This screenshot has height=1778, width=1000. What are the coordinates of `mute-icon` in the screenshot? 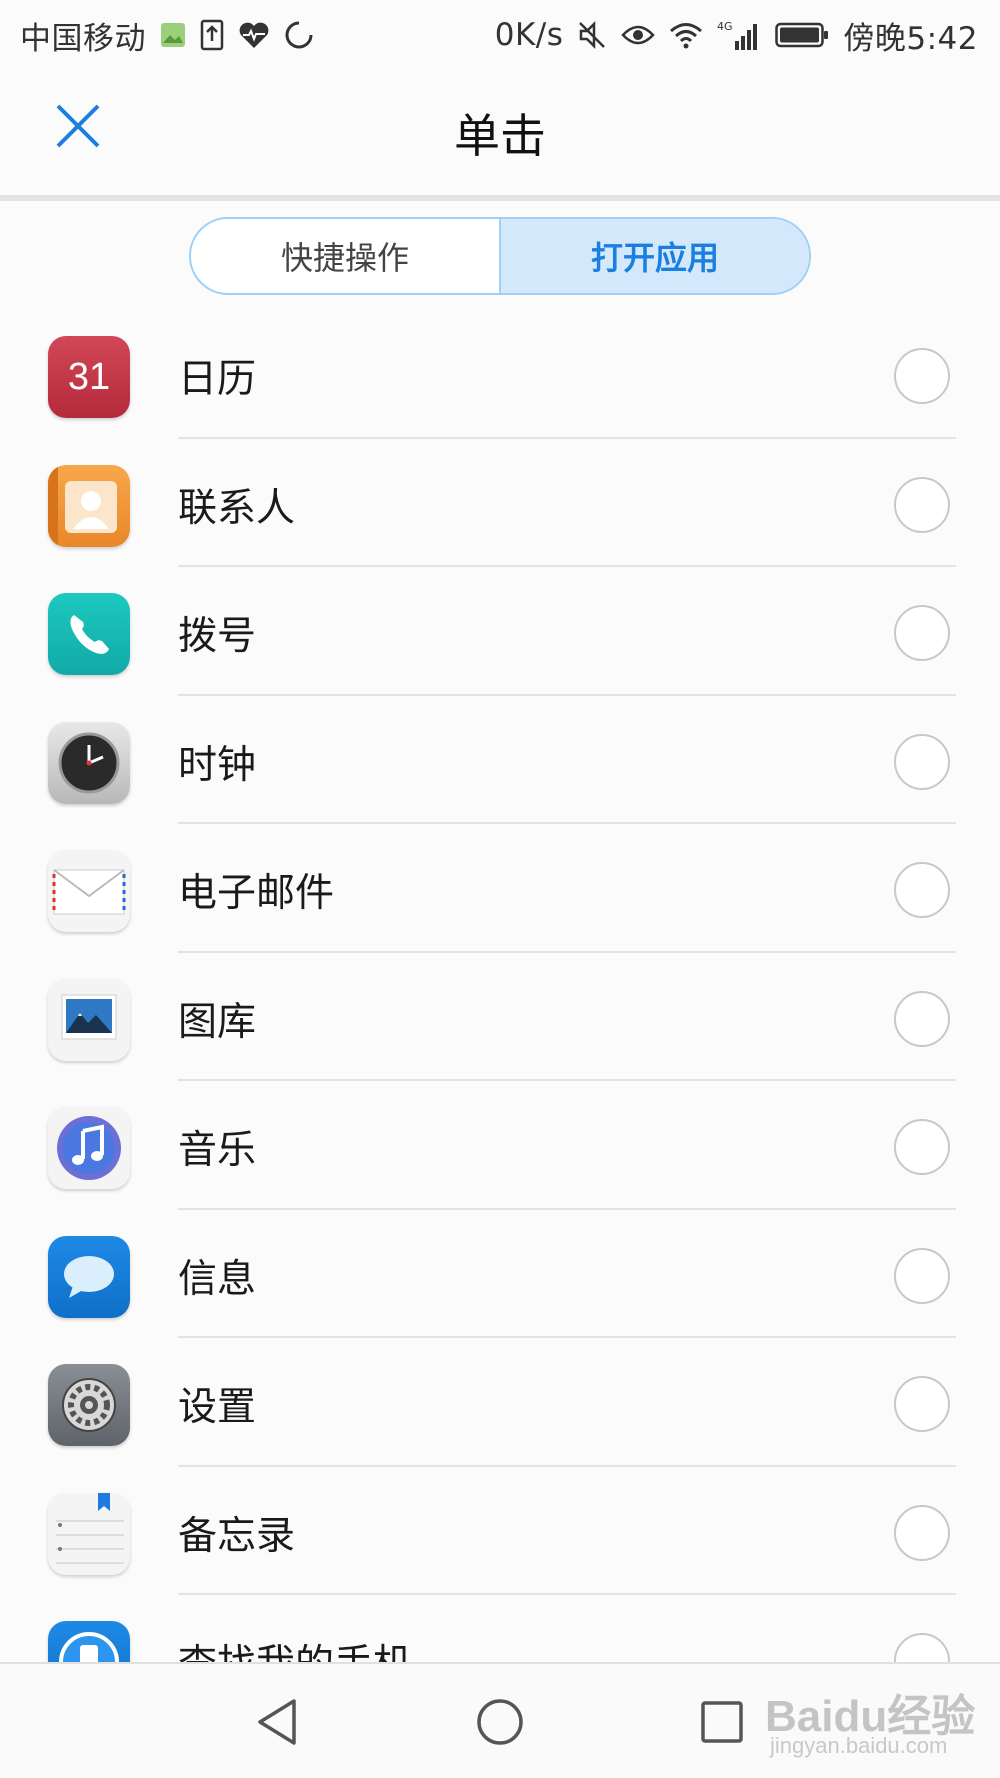 It's located at (592, 35).